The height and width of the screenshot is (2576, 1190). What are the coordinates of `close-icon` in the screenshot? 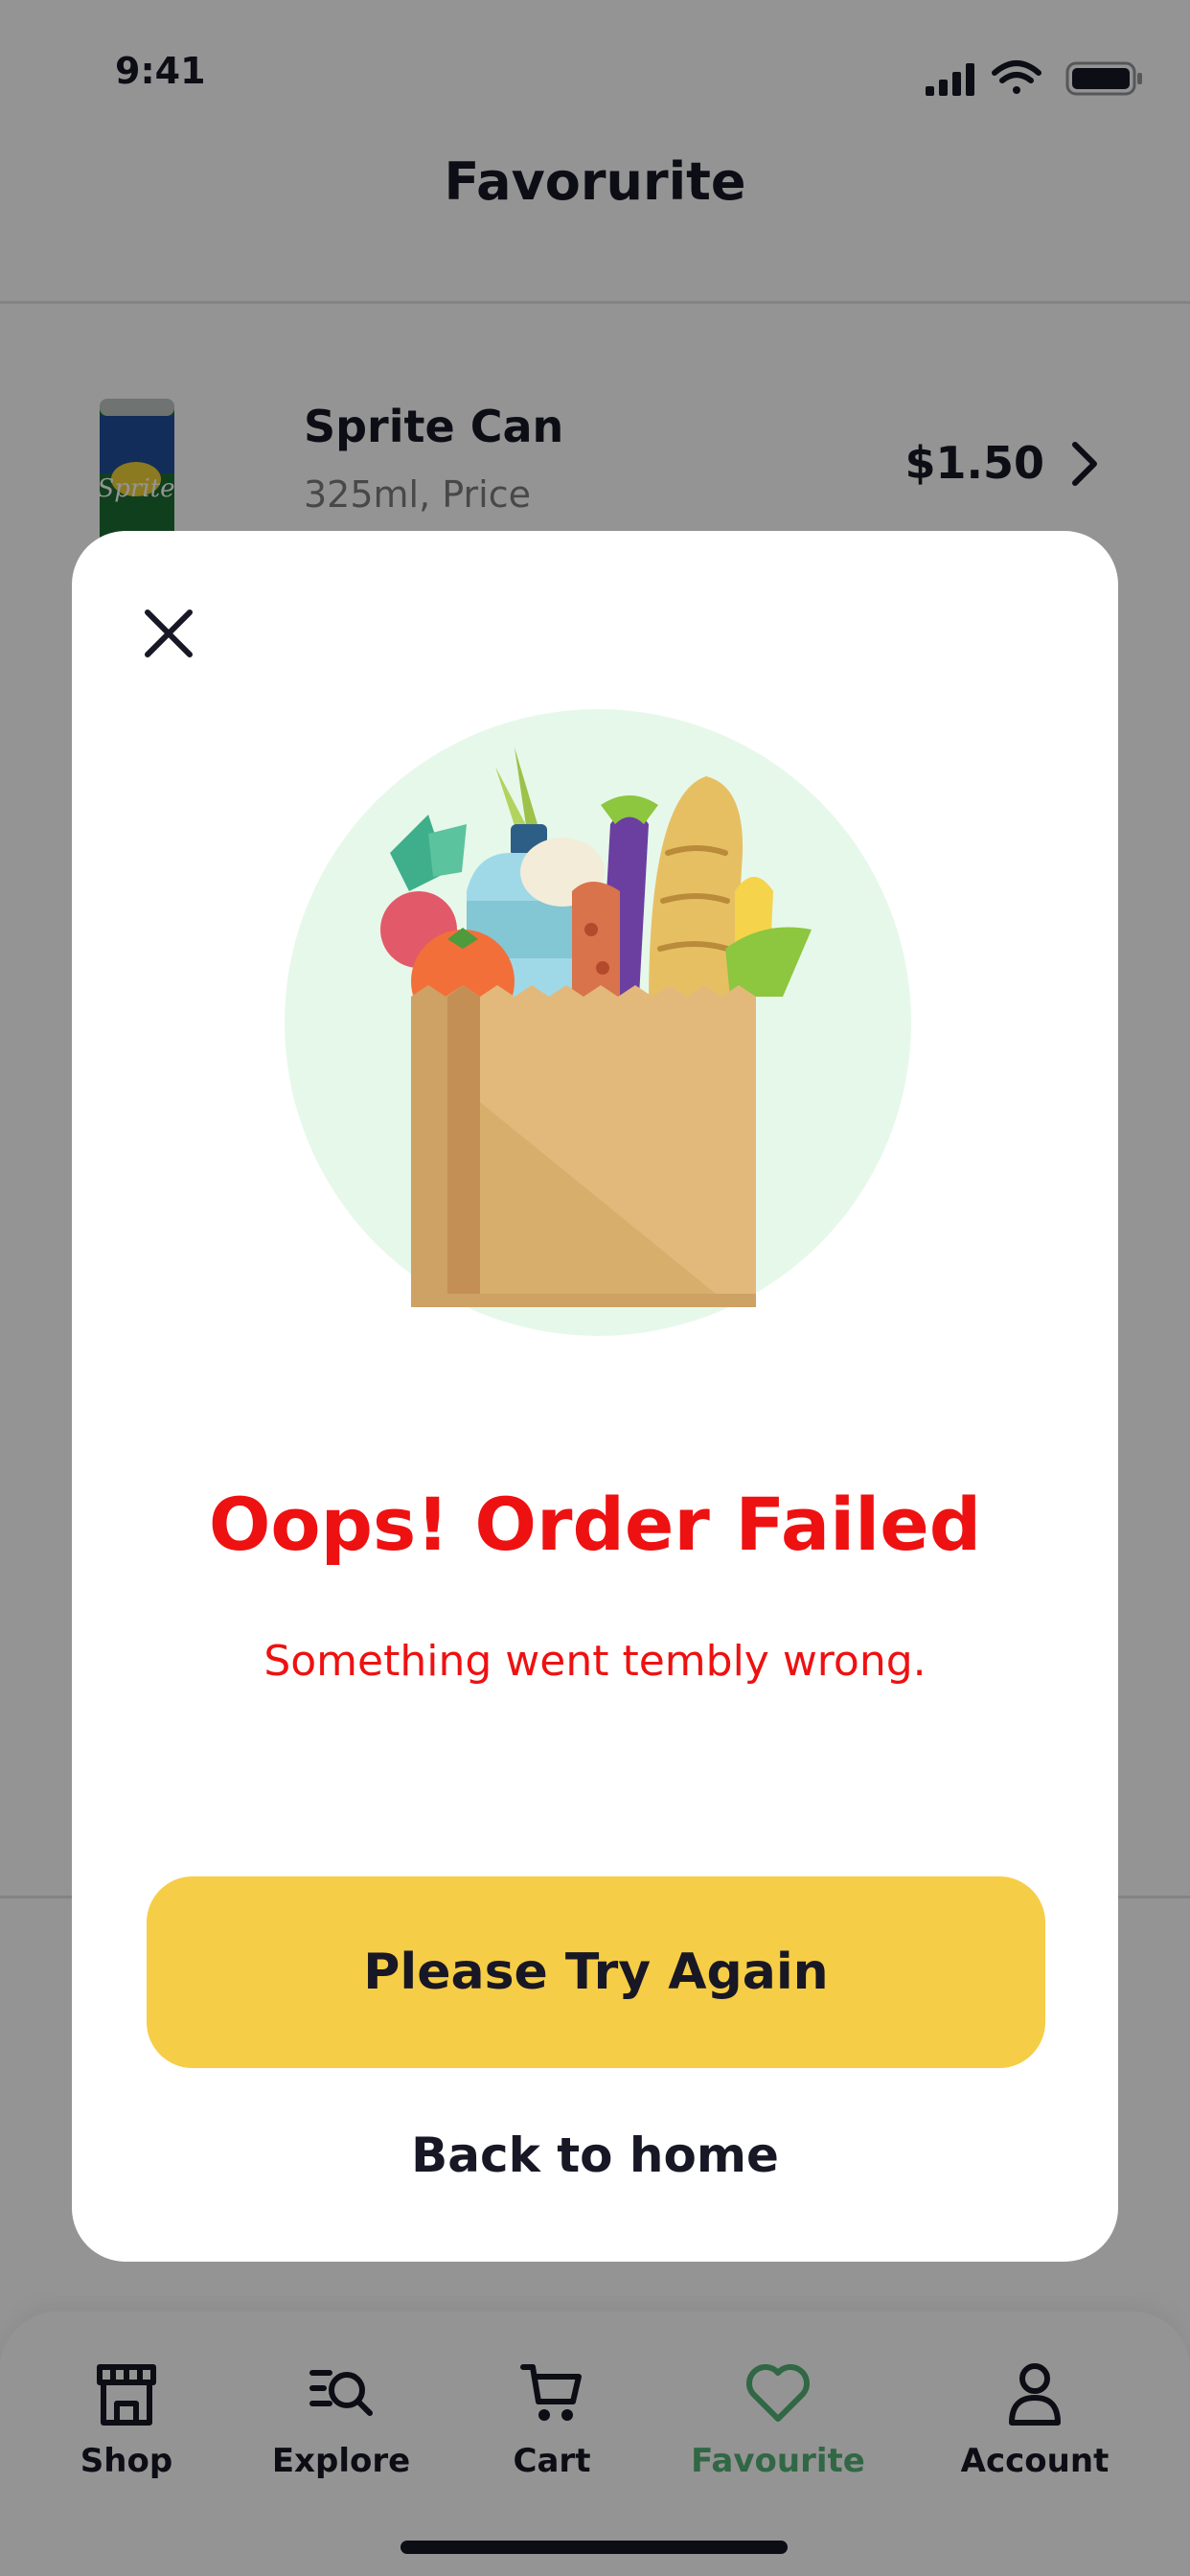 It's located at (169, 633).